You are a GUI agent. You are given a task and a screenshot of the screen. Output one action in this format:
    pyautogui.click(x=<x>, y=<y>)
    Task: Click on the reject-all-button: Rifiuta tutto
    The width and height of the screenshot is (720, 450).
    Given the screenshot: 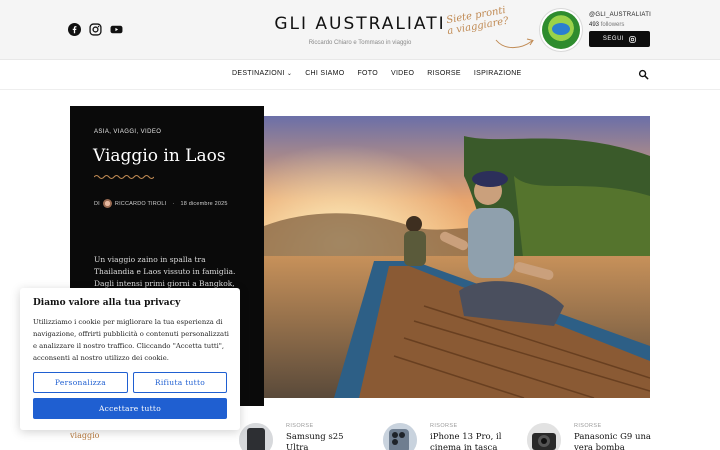 What is the action you would take?
    pyautogui.click(x=180, y=382)
    